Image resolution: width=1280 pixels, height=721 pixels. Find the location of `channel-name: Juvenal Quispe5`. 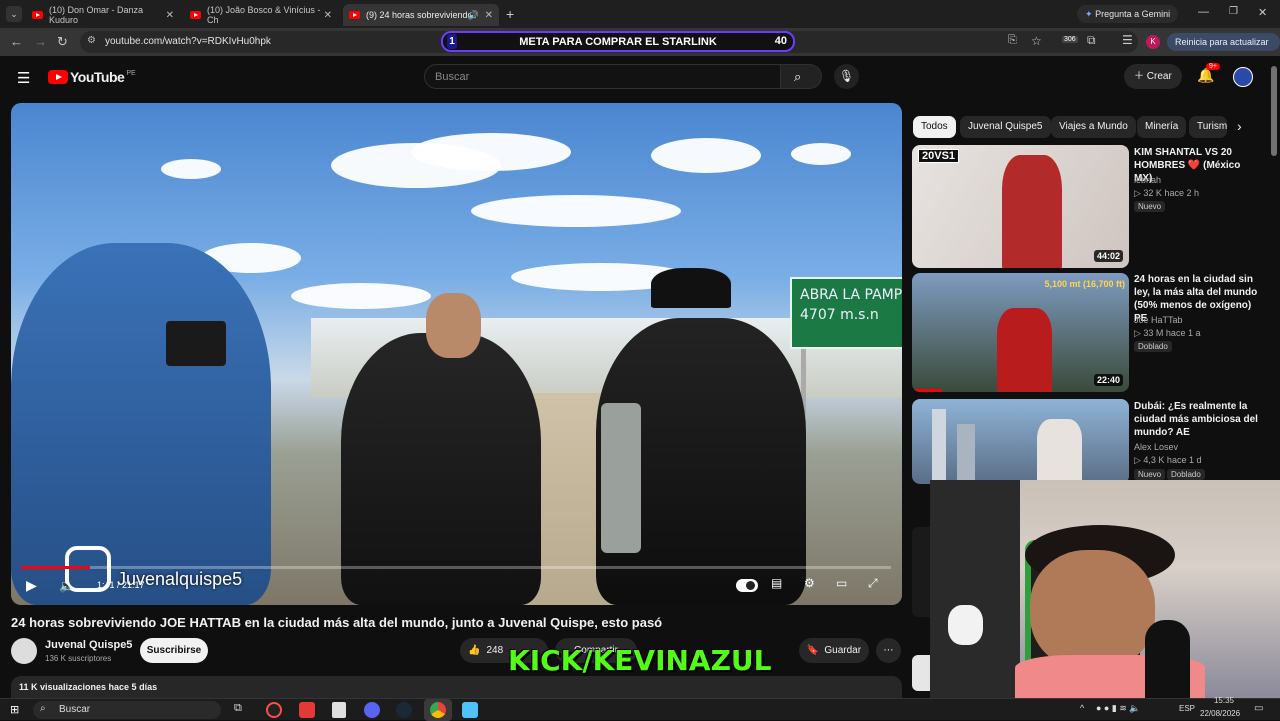

channel-name: Juvenal Quispe5 is located at coordinates (88, 645).